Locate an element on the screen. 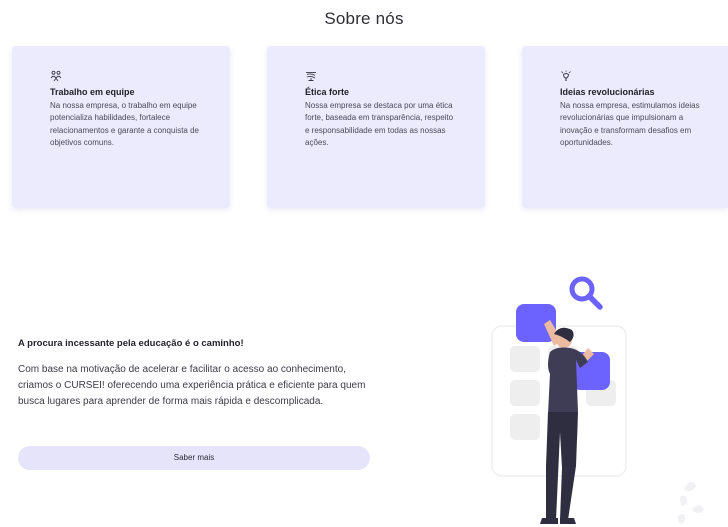 This screenshot has width=728, height=527. card-title: Ideias revolucionárias is located at coordinates (607, 92).